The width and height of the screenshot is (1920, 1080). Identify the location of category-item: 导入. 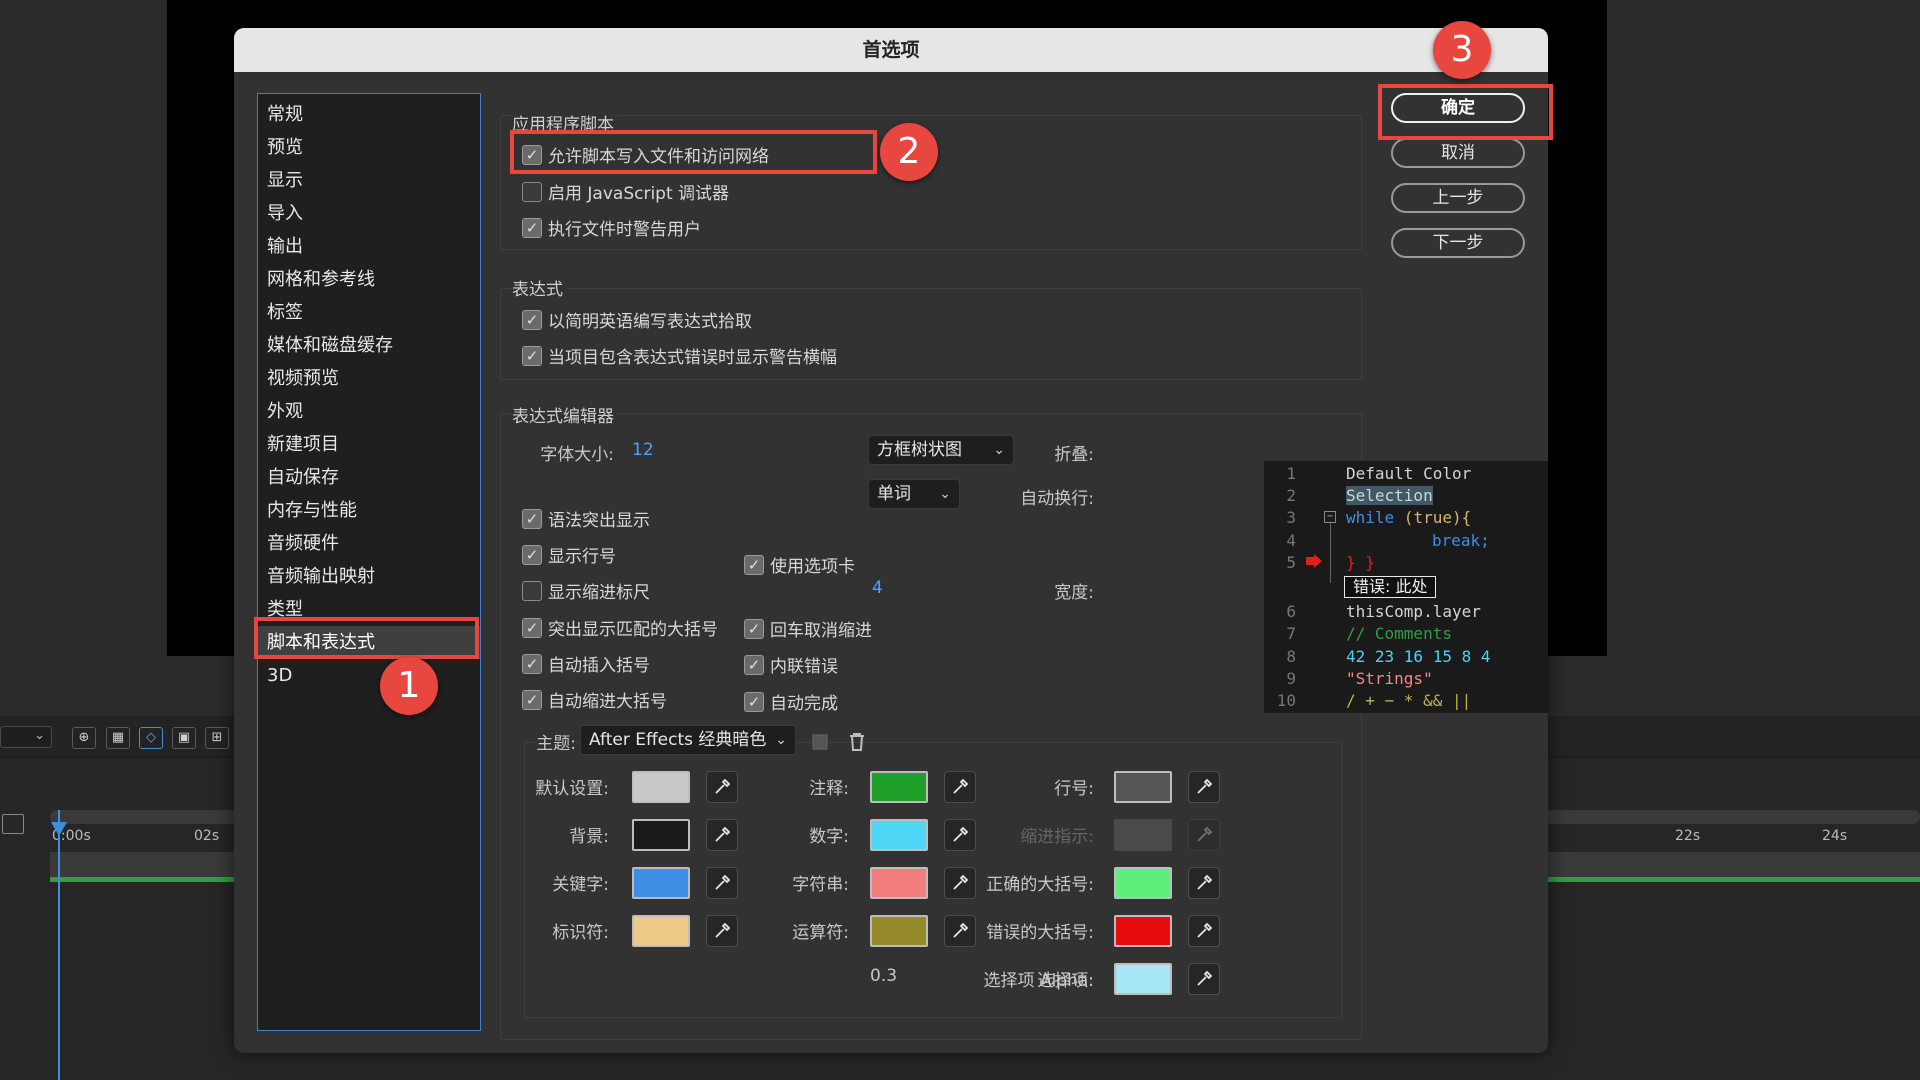
(369, 213).